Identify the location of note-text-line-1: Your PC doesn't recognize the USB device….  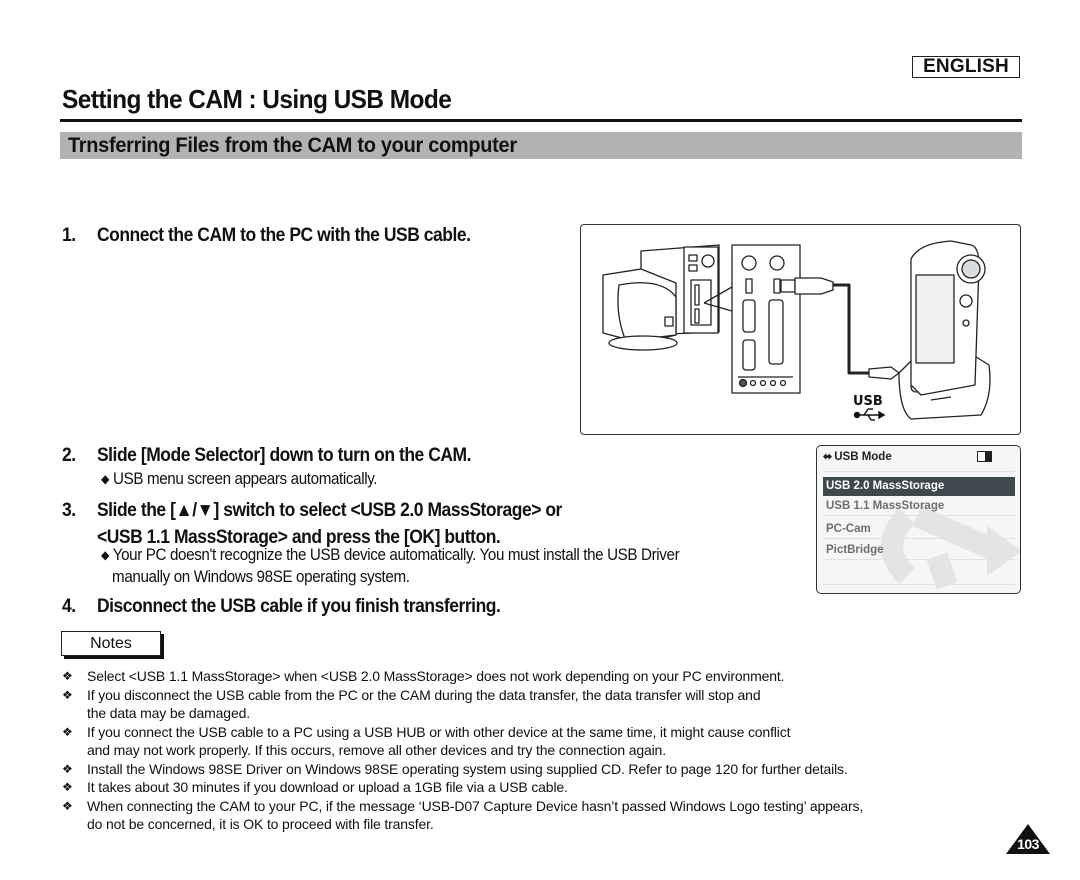
(396, 555).